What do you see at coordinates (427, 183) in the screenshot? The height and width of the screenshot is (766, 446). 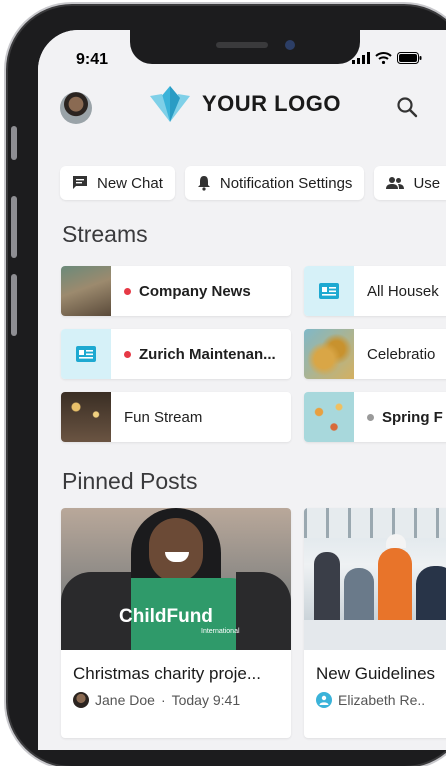 I see `users-label: Use` at bounding box center [427, 183].